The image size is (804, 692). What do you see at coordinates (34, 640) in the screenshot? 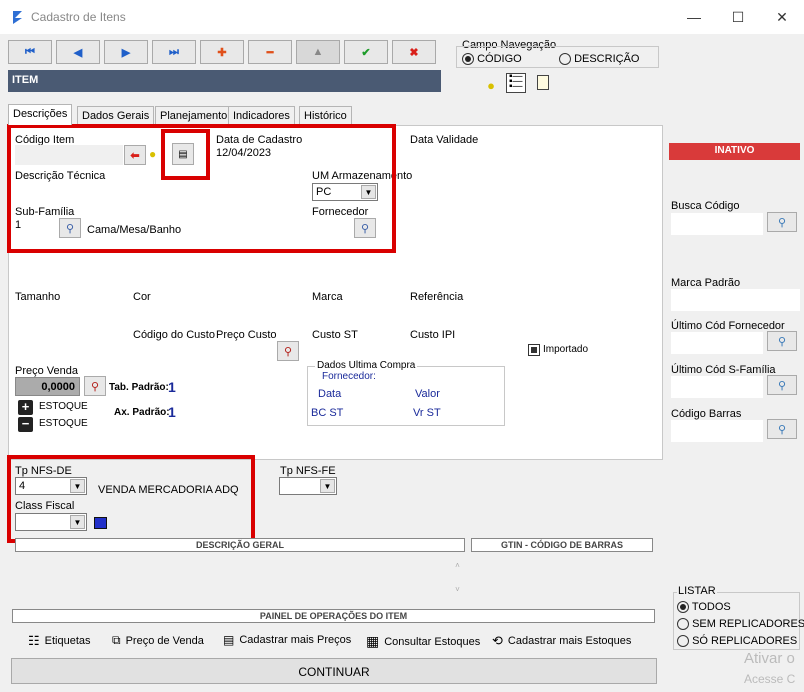
I see `checklist-icon: ☷` at bounding box center [34, 640].